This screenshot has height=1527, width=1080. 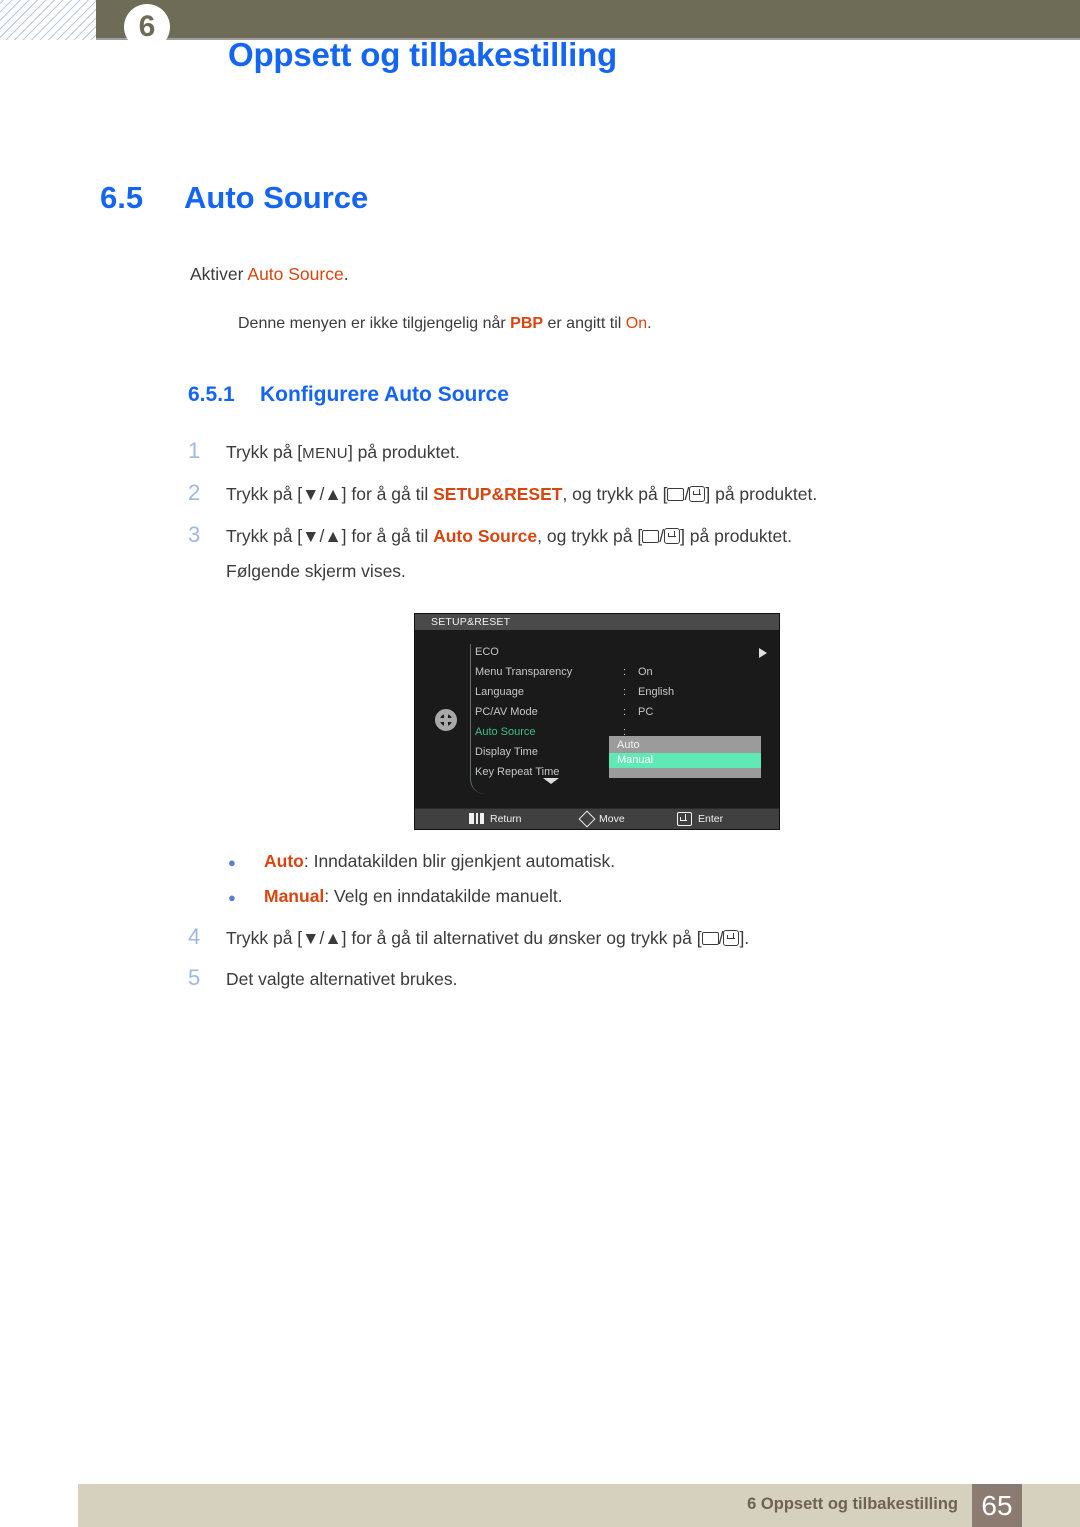 What do you see at coordinates (471, 621) in the screenshot?
I see `osd-title: SETUP&RESET` at bounding box center [471, 621].